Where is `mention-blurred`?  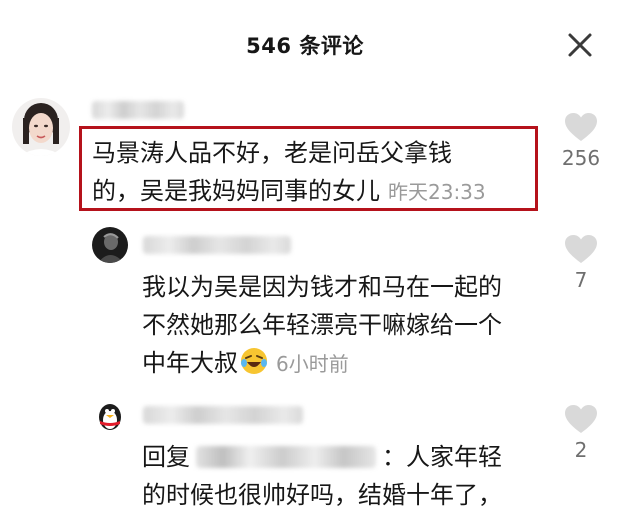
mention-blurred is located at coordinates (286, 457).